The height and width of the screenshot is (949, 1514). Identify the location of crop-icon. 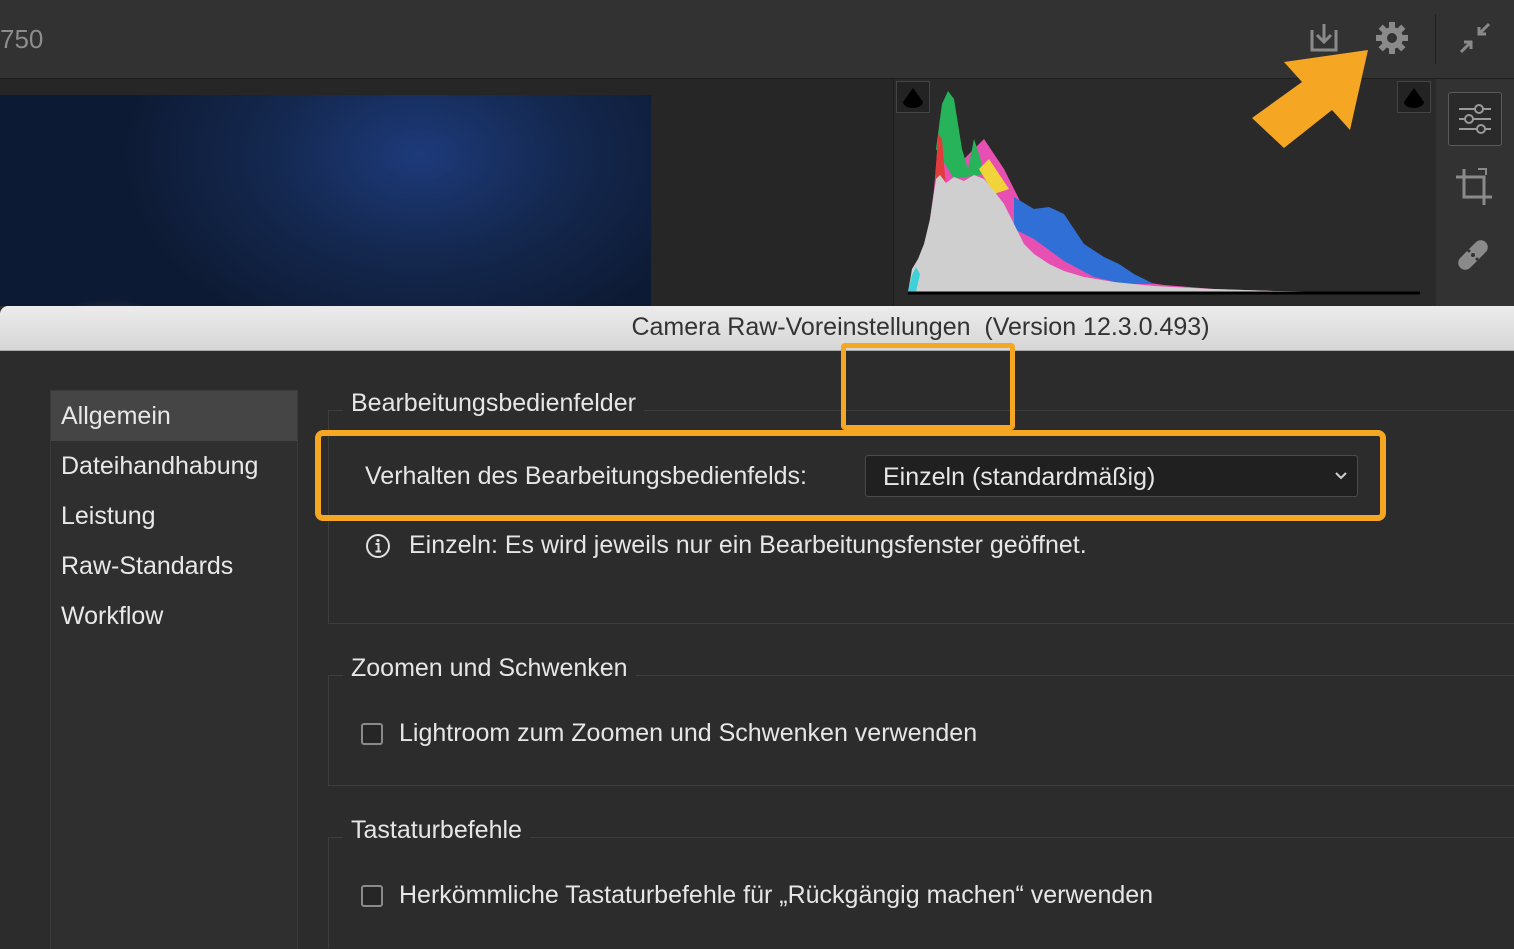
(1474, 186).